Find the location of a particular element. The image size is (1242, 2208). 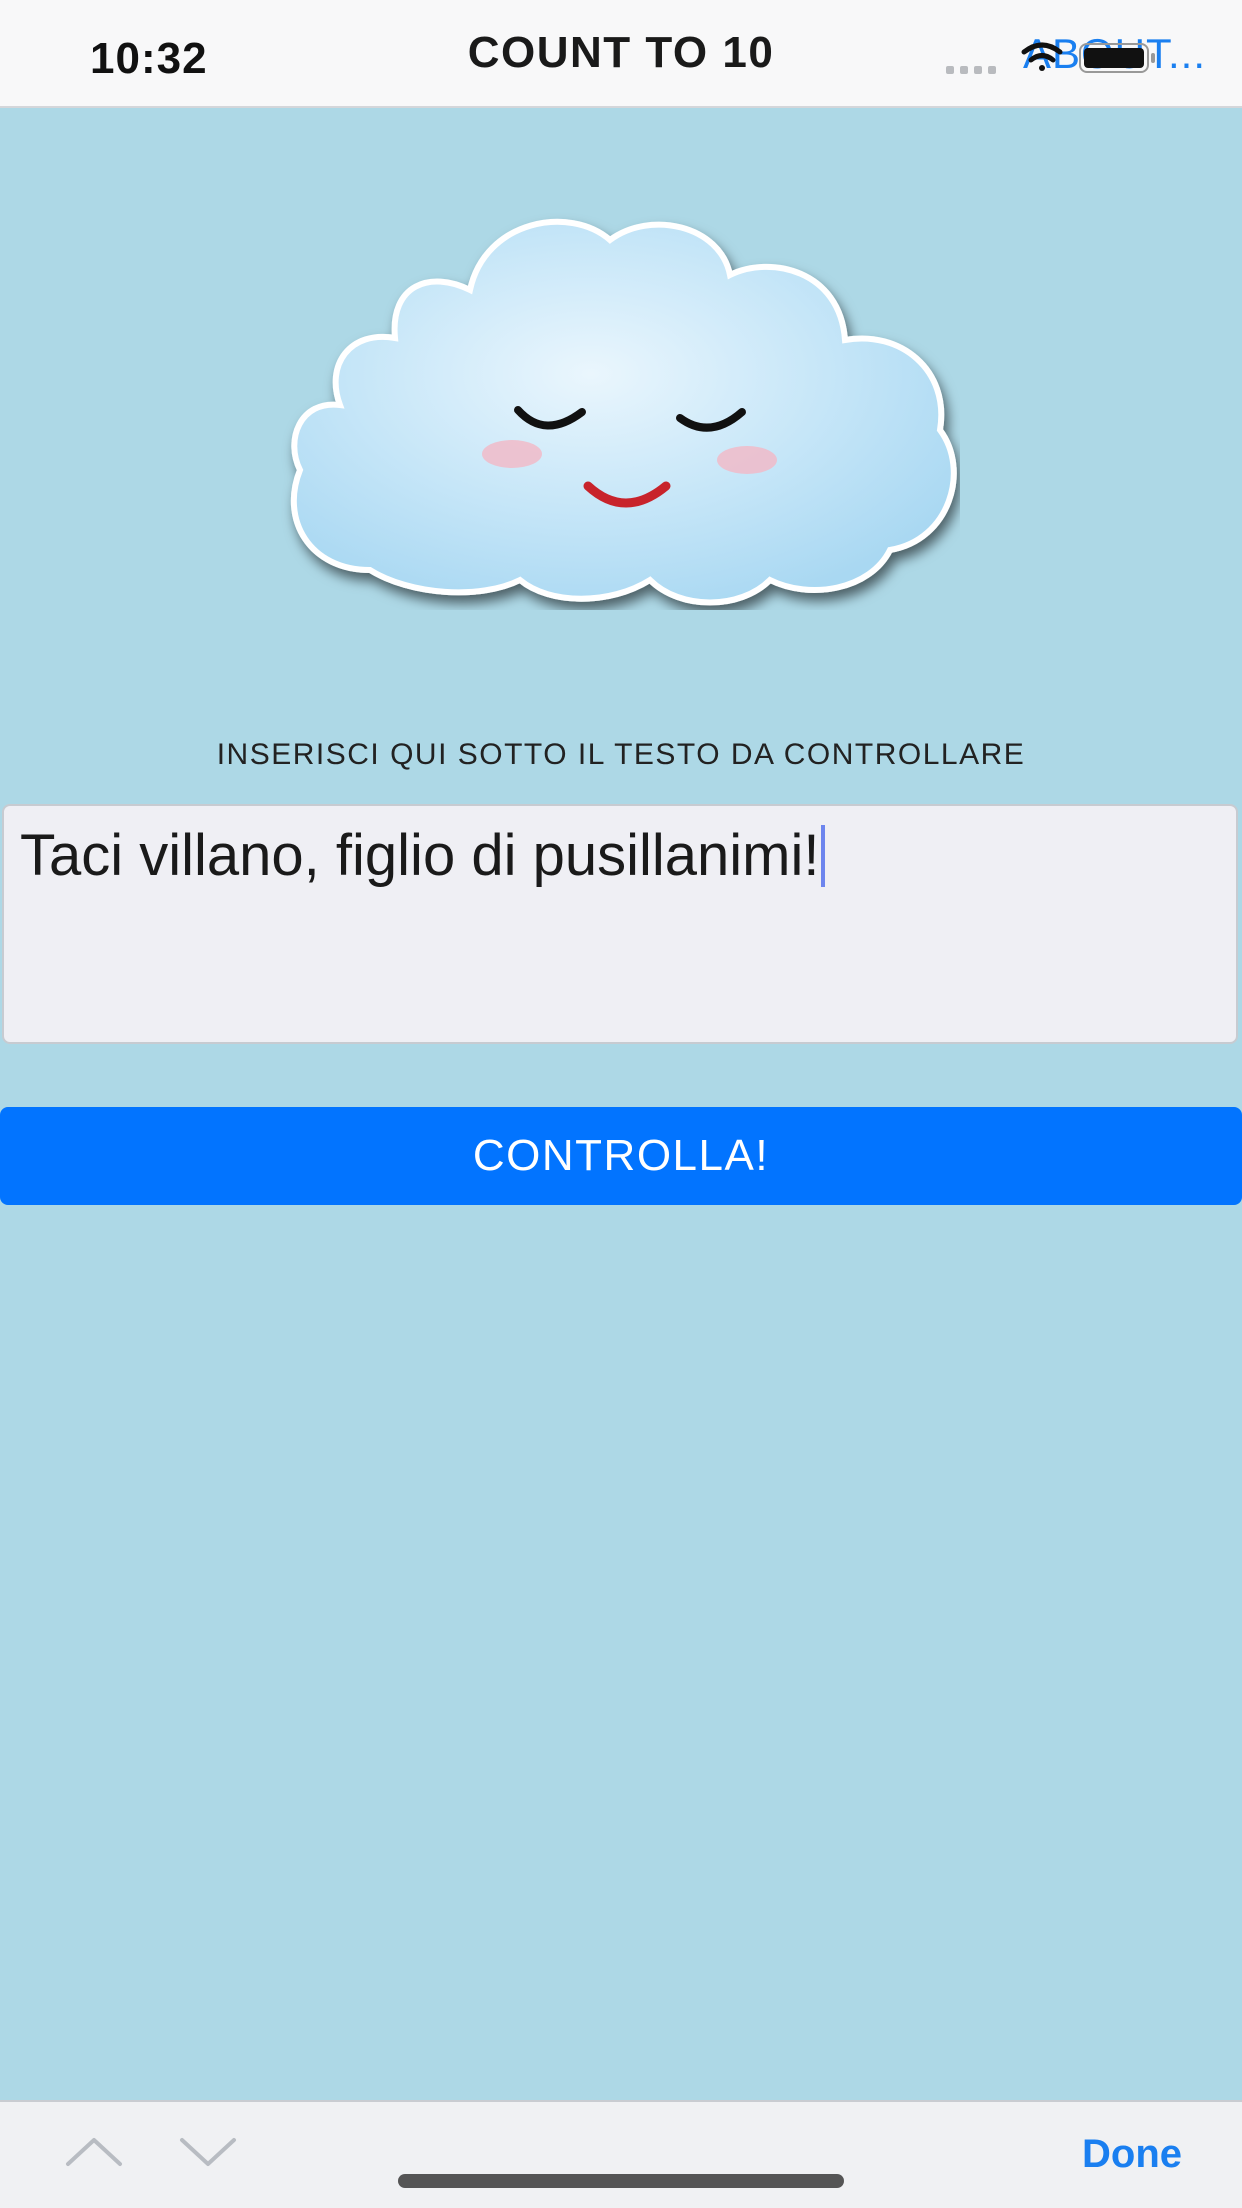

cloud-image is located at coordinates (623, 412).